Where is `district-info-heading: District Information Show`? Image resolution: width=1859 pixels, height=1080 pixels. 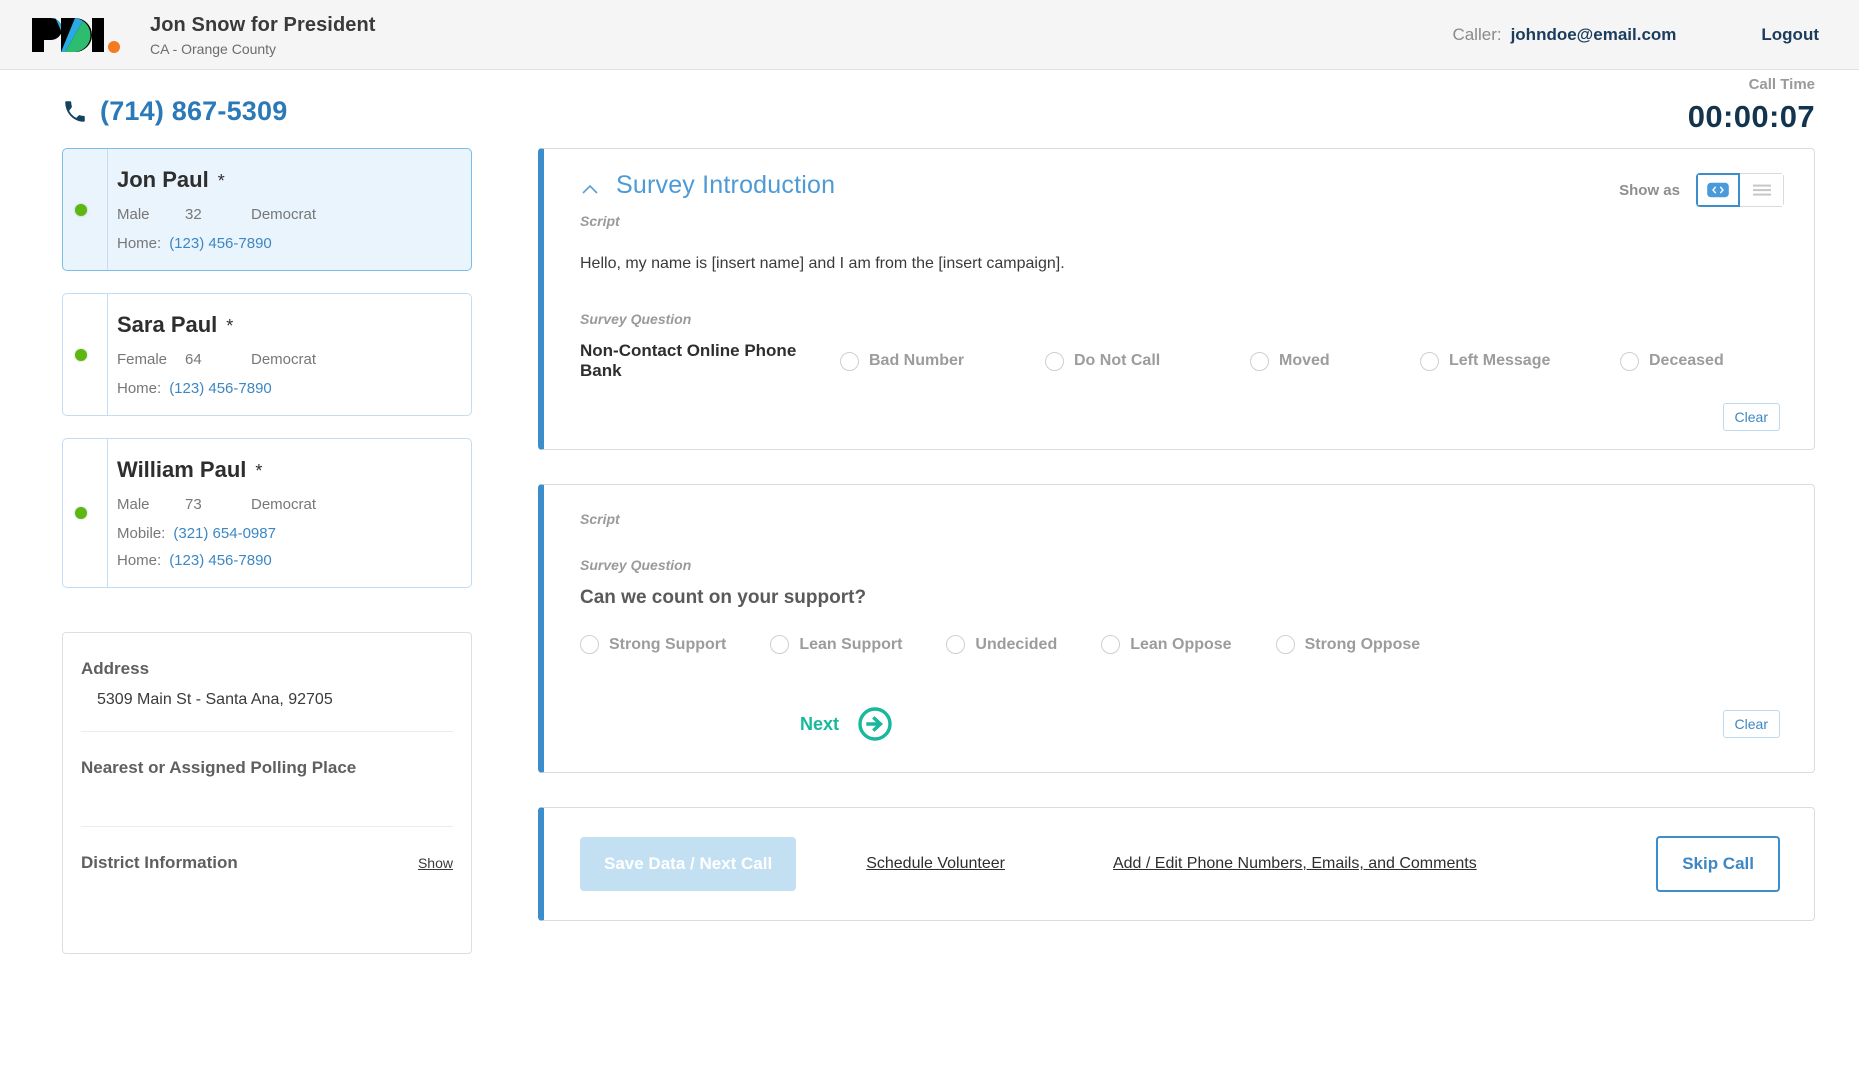 district-info-heading: District Information Show is located at coordinates (267, 863).